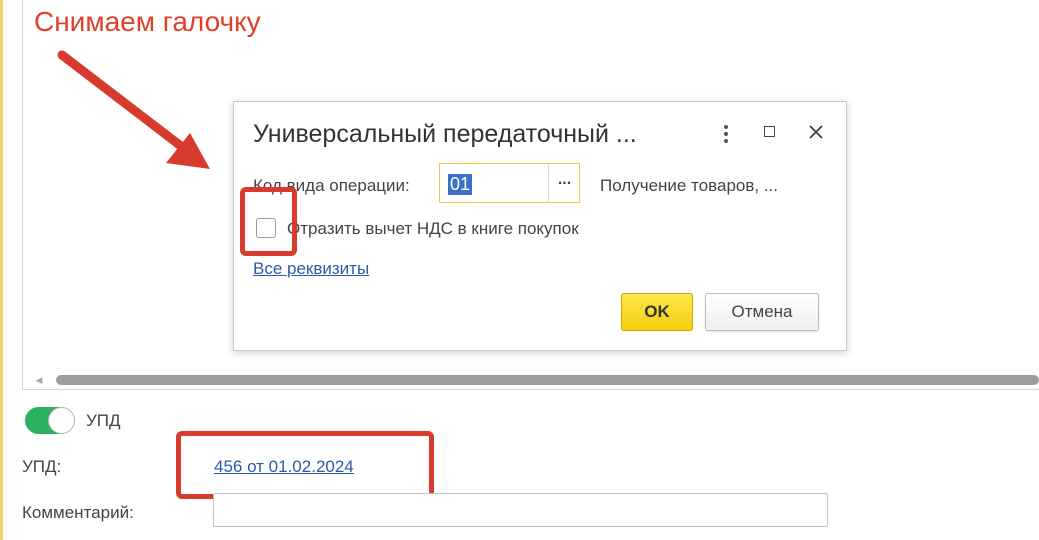 Image resolution: width=1039 pixels, height=540 pixels. Describe the element at coordinates (305, 465) in the screenshot. I see `upd-link-highlight-box` at that location.